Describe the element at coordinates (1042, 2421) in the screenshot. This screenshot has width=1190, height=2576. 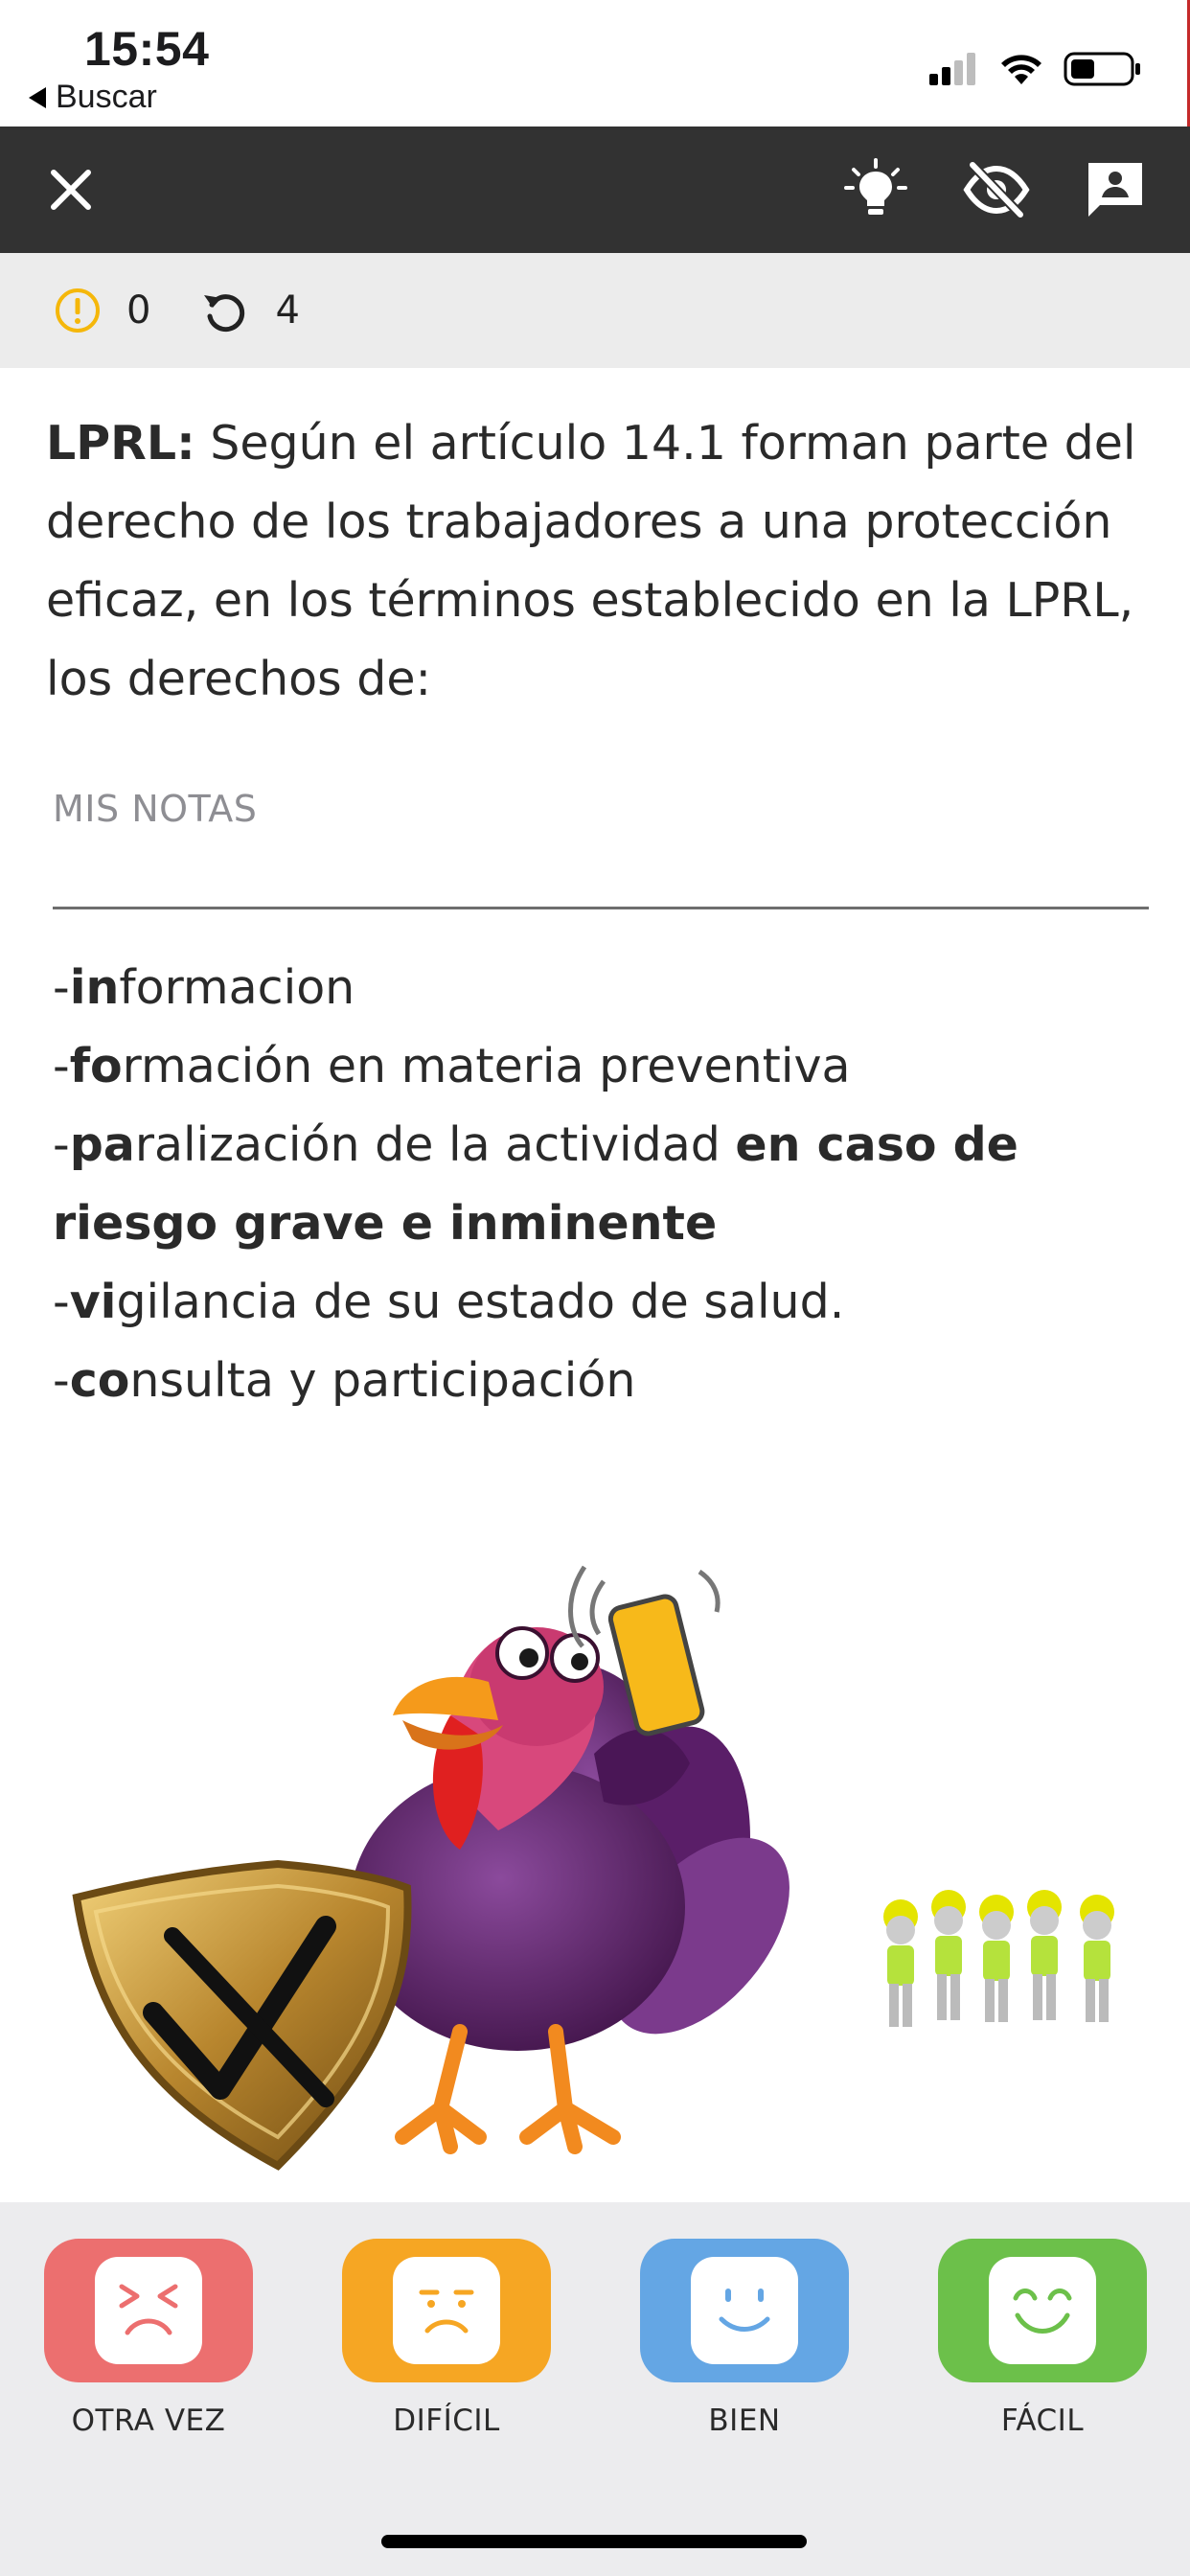
I see `rate-easy-label: FÁCIL` at that location.